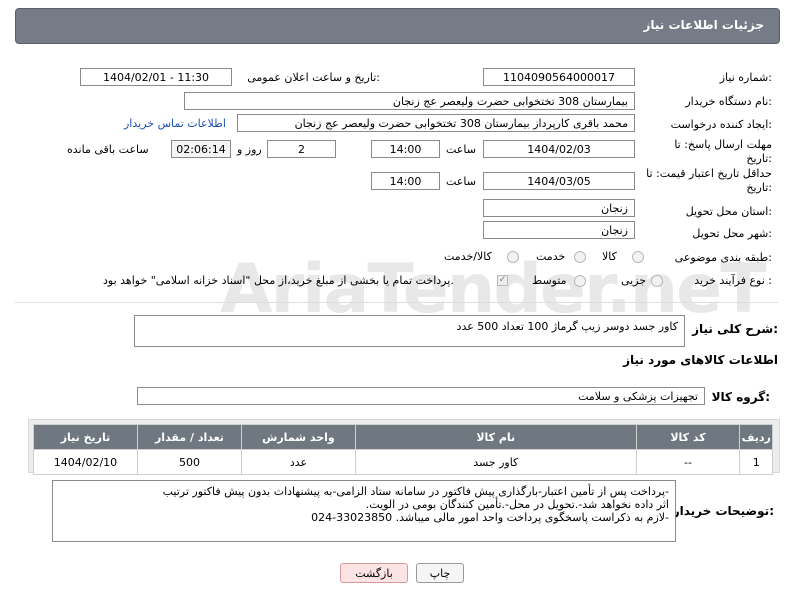 The image size is (788, 598). Describe the element at coordinates (756, 437) in the screenshot. I see `col-row: ردیف` at that location.